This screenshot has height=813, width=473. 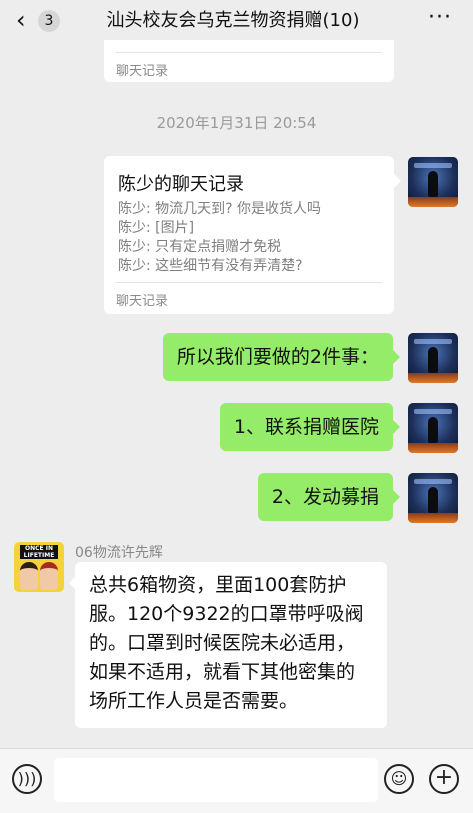 I want to click on plus-icon: +, so click(x=444, y=779).